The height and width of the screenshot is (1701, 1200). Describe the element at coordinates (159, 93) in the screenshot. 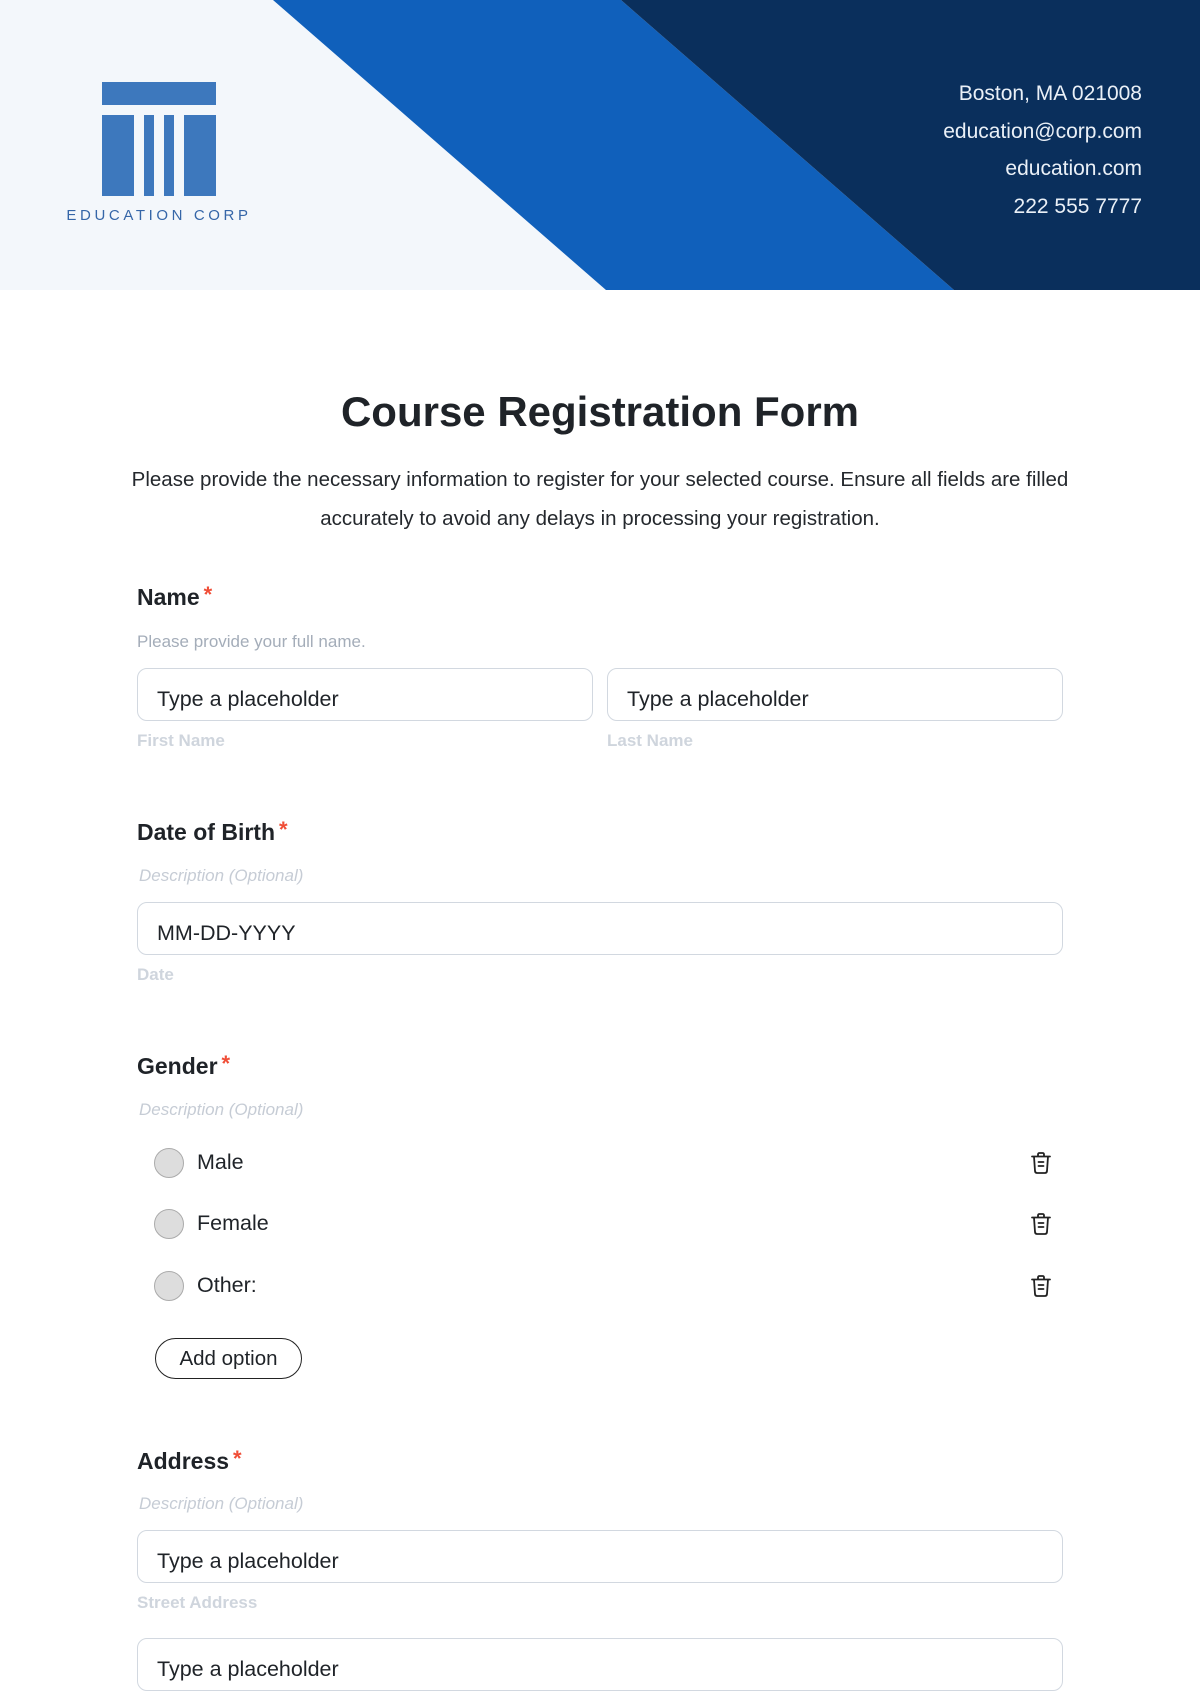

I see `logo-pediment` at that location.